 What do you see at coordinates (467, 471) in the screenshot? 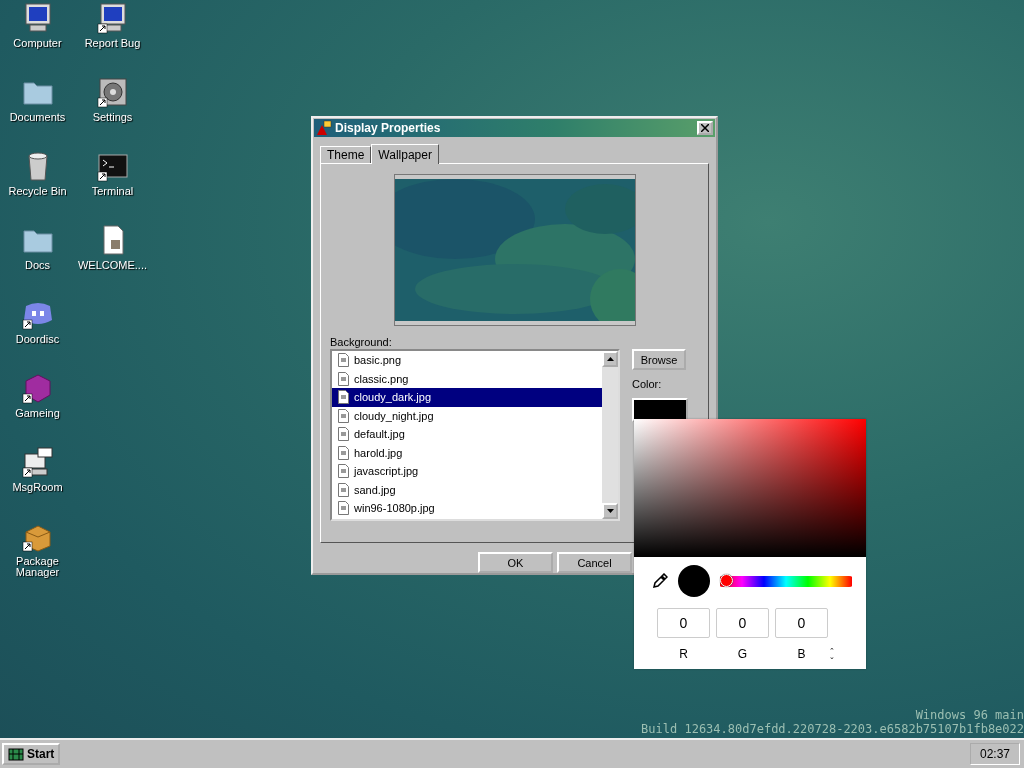
I see `list-item: javascript.jpg` at bounding box center [467, 471].